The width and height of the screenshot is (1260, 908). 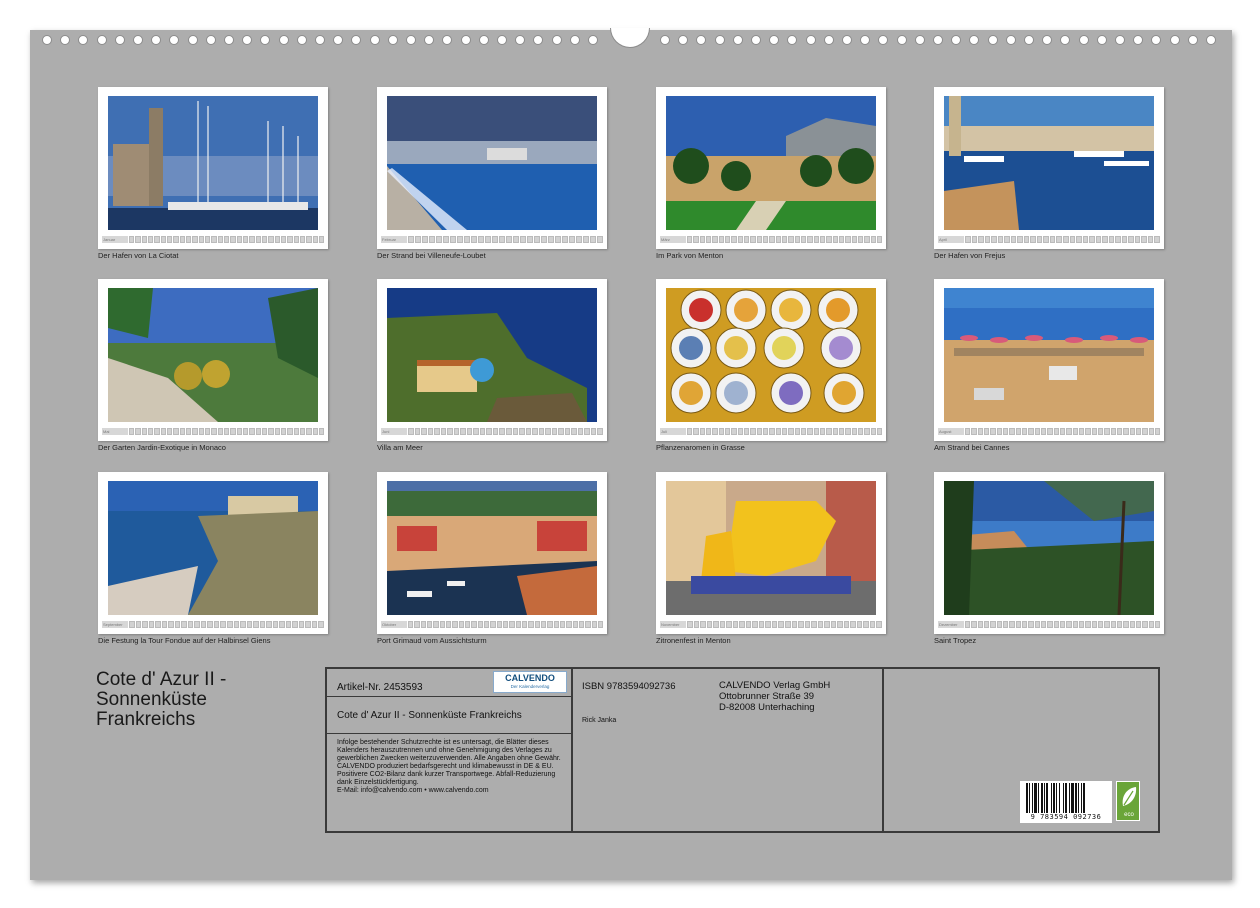 I want to click on month-card: August, so click(x=1049, y=360).